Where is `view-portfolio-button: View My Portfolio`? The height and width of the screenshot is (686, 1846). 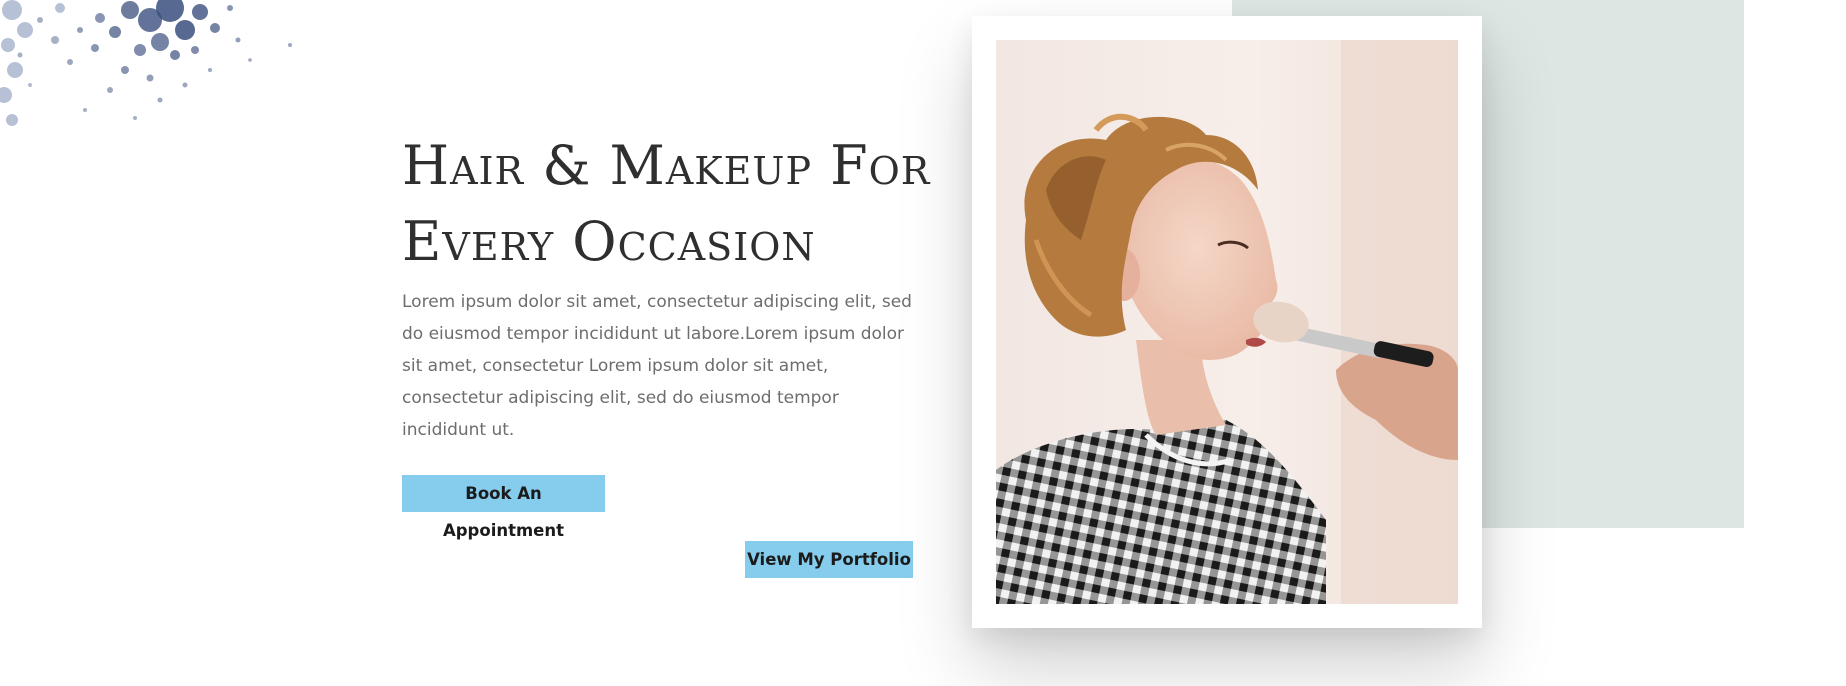
view-portfolio-button: View My Portfolio is located at coordinates (829, 559).